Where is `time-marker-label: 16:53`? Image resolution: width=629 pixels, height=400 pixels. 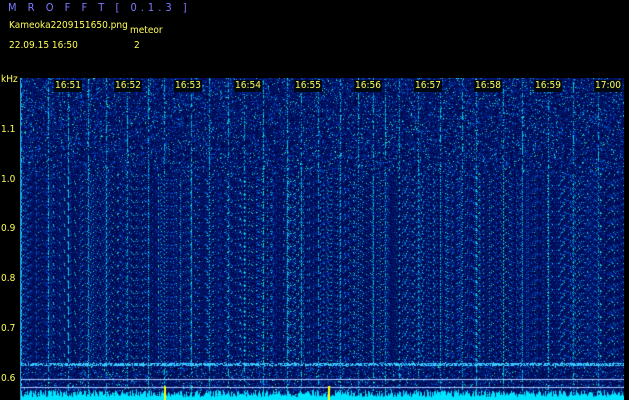 time-marker-label: 16:53 is located at coordinates (188, 86).